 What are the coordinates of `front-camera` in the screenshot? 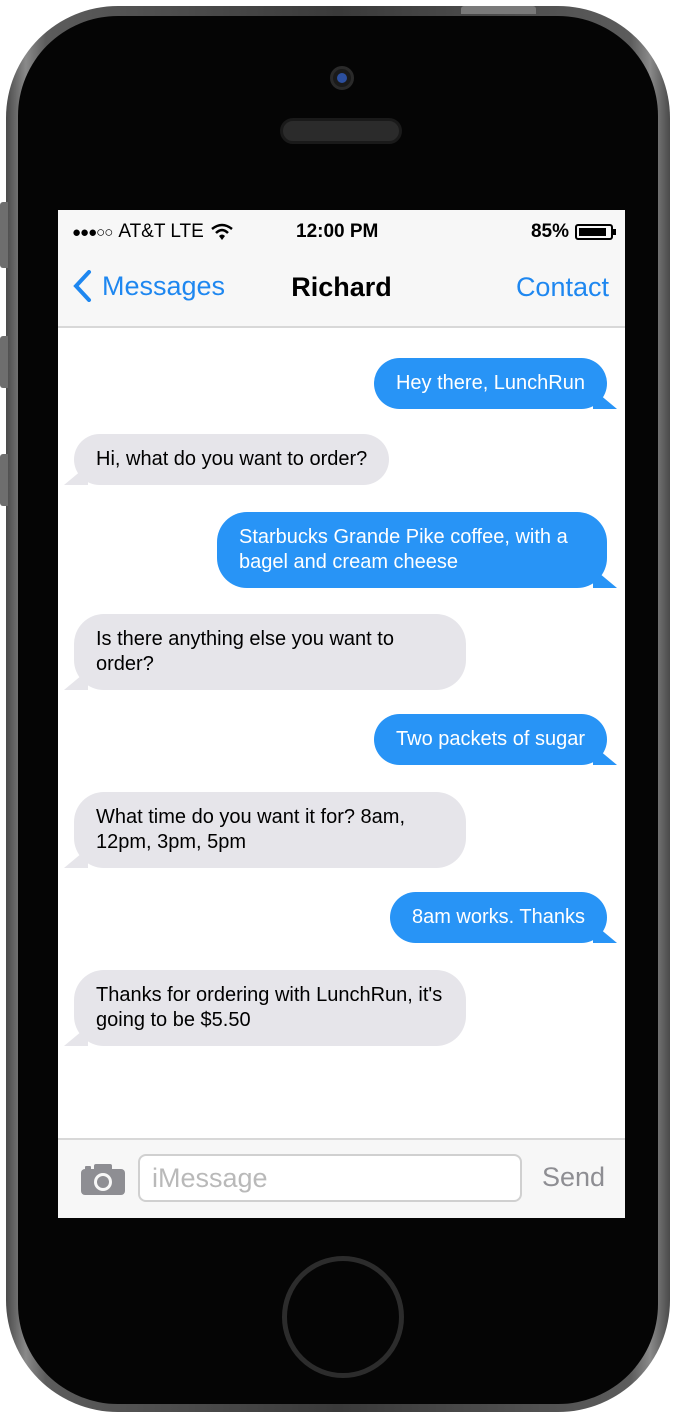 It's located at (342, 78).